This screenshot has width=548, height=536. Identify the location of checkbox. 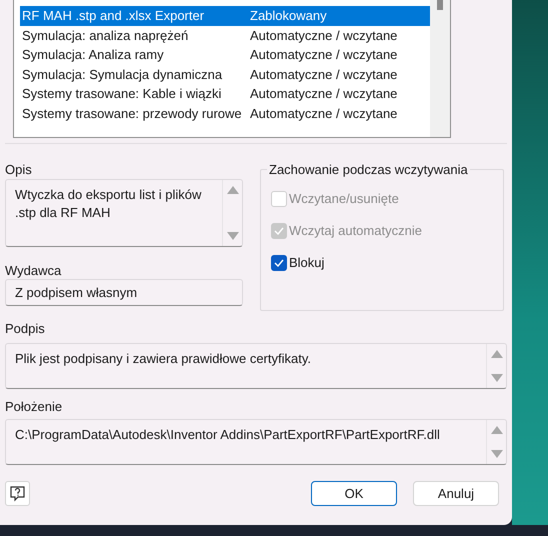
(279, 263).